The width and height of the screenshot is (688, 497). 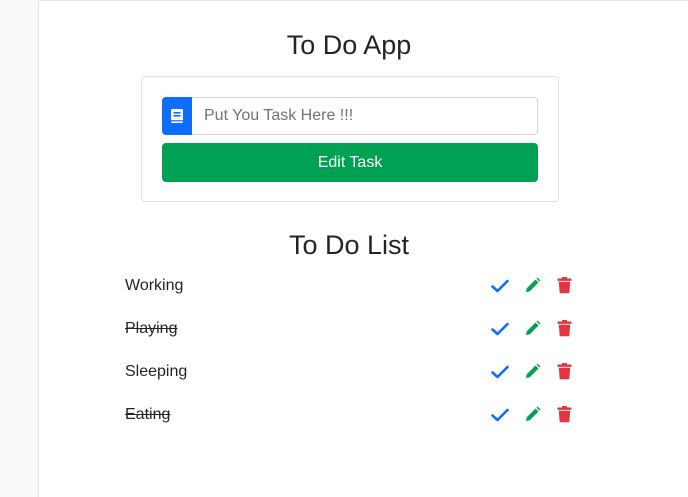 I want to click on app-title: To Do App, so click(x=349, y=45).